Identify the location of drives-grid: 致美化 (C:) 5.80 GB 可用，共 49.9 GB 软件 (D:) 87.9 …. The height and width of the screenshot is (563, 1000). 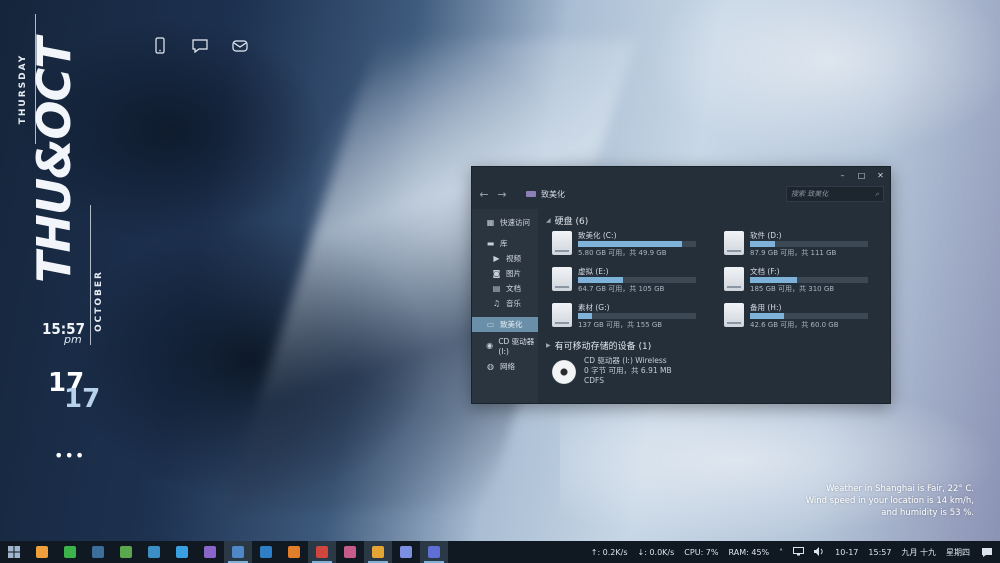
(714, 282).